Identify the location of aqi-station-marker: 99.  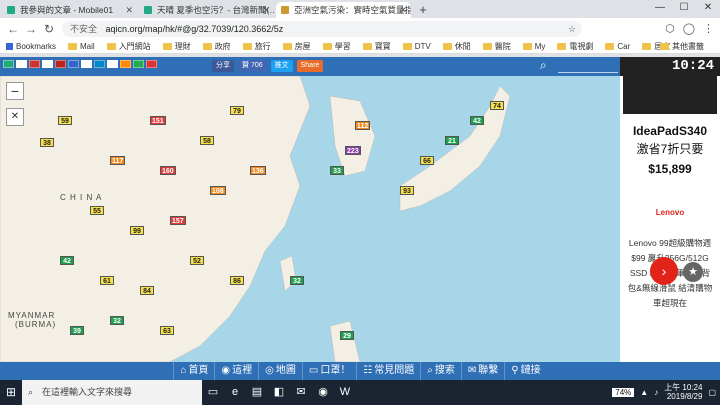
(137, 230).